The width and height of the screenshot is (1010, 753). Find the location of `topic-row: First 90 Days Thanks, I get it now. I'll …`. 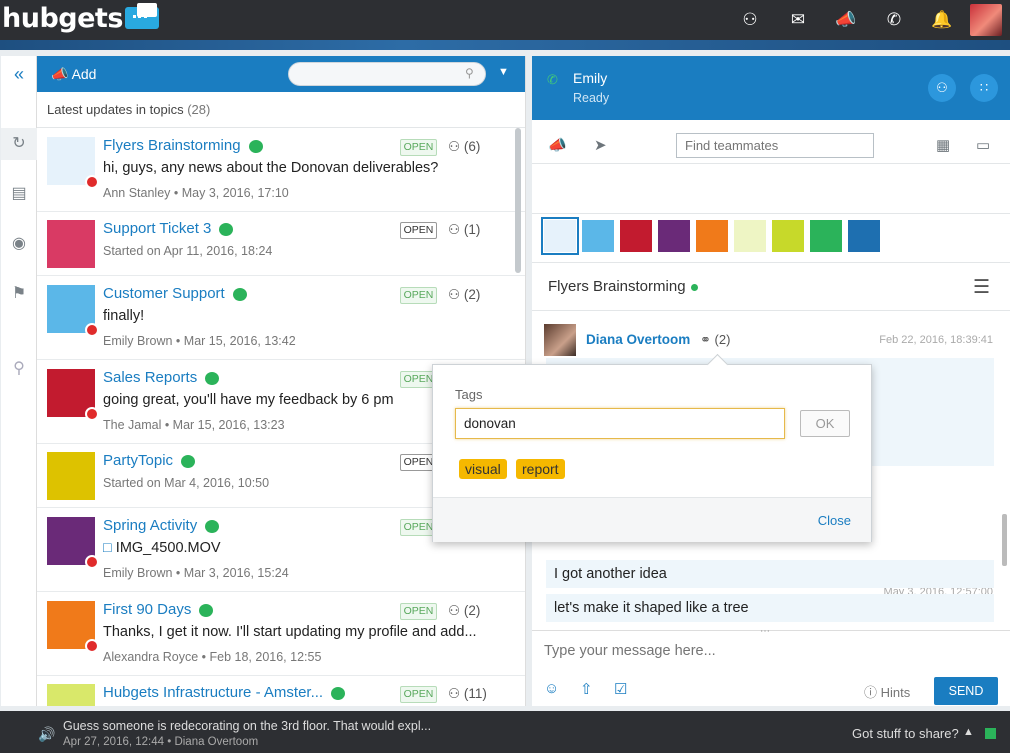

topic-row: First 90 Days Thanks, I get it now. I'll … is located at coordinates (281, 634).